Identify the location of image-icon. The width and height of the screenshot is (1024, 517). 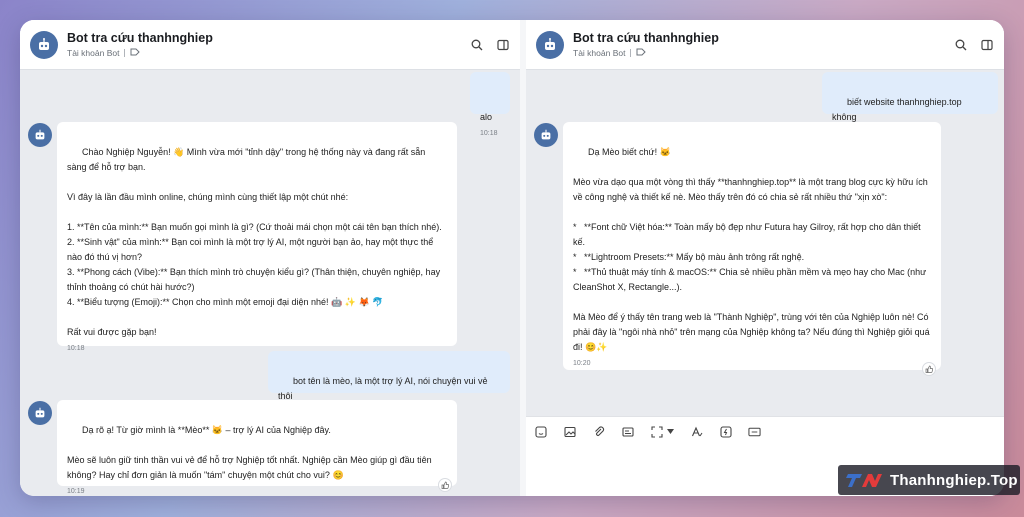
(569, 431).